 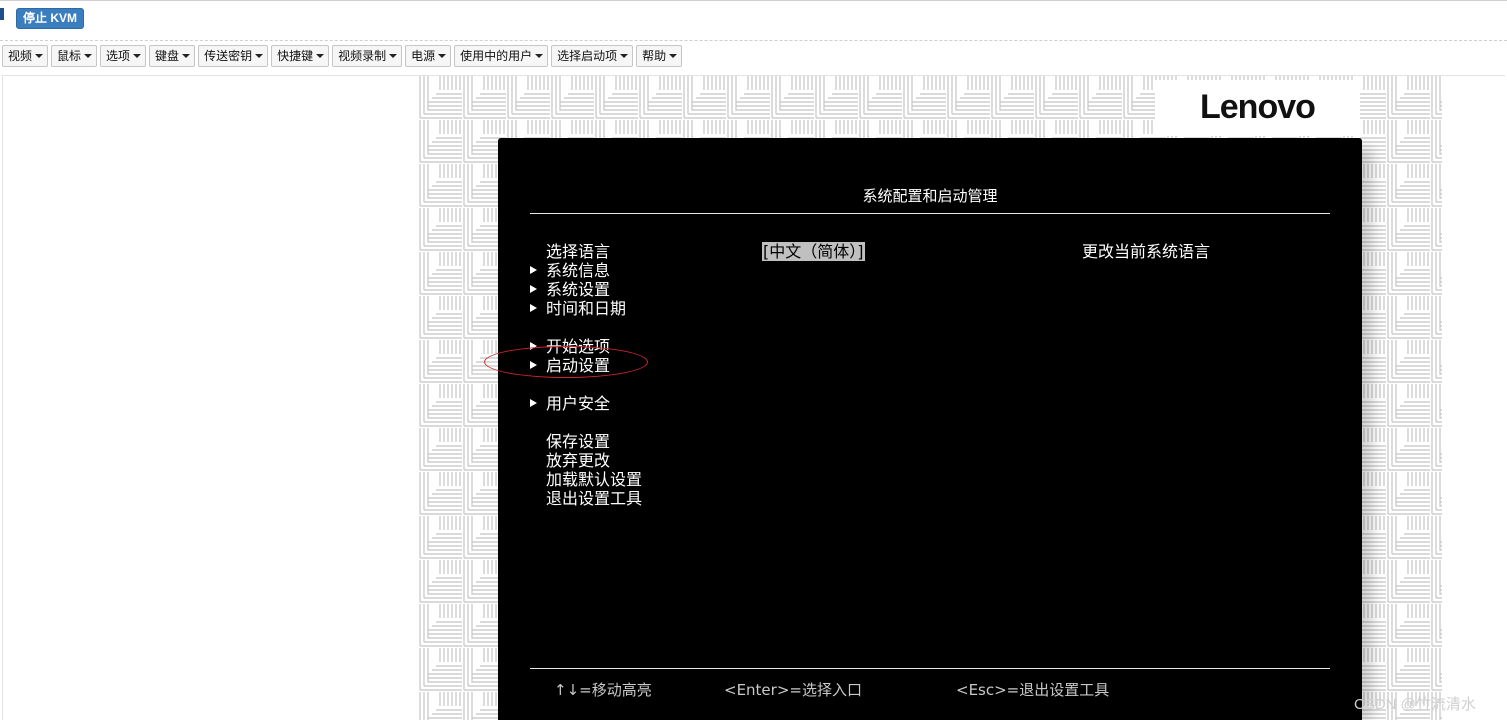 What do you see at coordinates (578, 270) in the screenshot?
I see `menu-item-label: 系统信息` at bounding box center [578, 270].